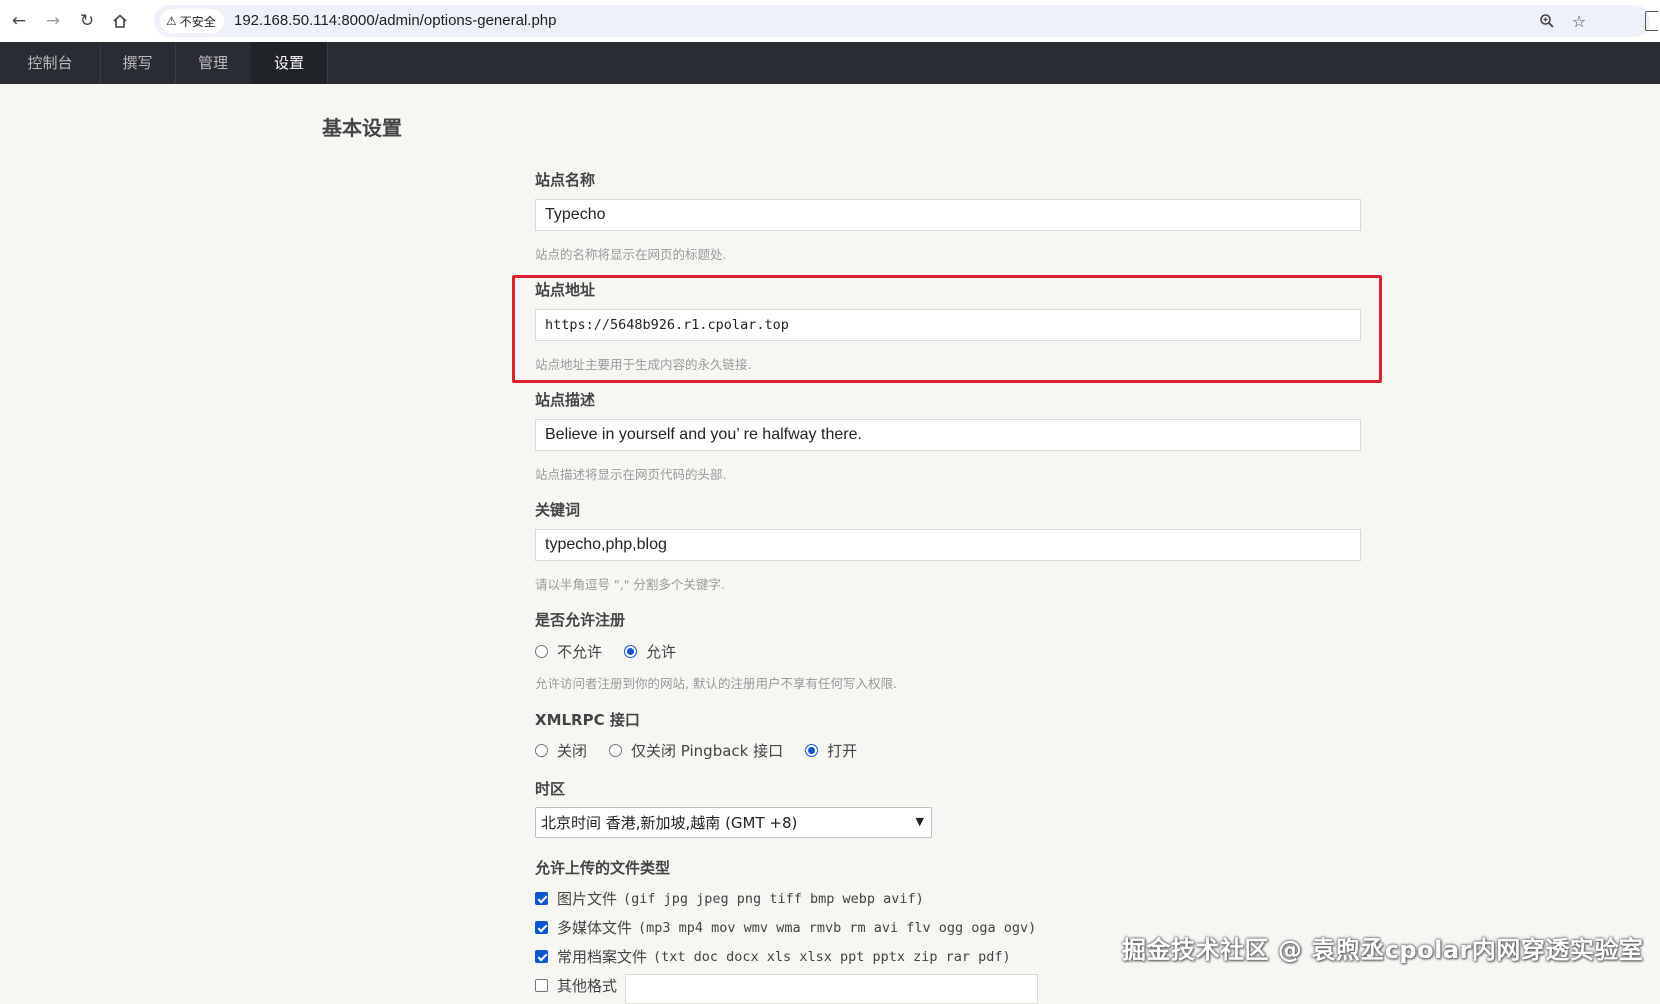 The width and height of the screenshot is (1660, 1004). What do you see at coordinates (541, 985) in the screenshot?
I see `checkbox-other` at bounding box center [541, 985].